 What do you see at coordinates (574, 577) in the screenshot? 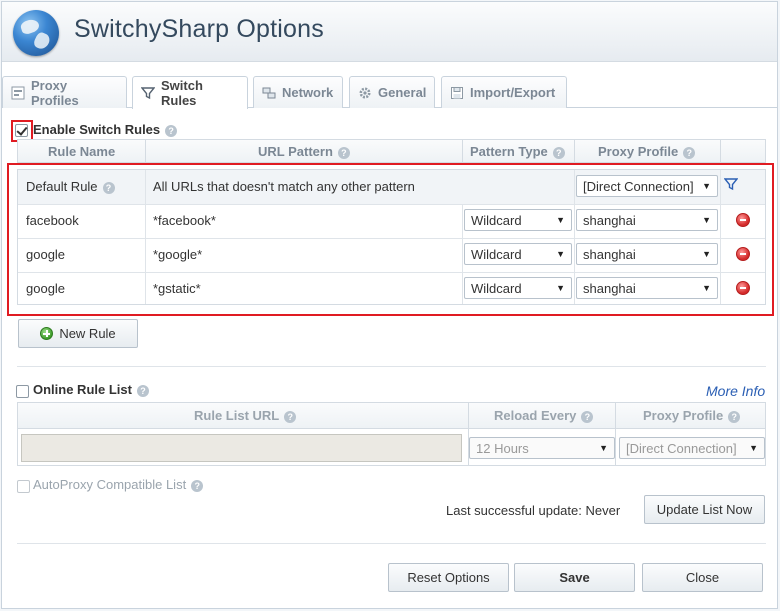
I see `save-button: Save` at bounding box center [574, 577].